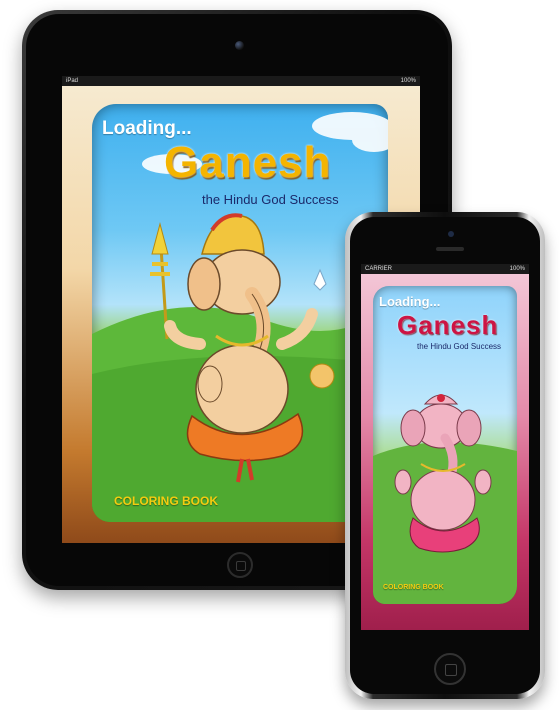 This screenshot has width=559, height=710. Describe the element at coordinates (241, 81) in the screenshot. I see `ipad-status-bar: iPad 100%` at that location.